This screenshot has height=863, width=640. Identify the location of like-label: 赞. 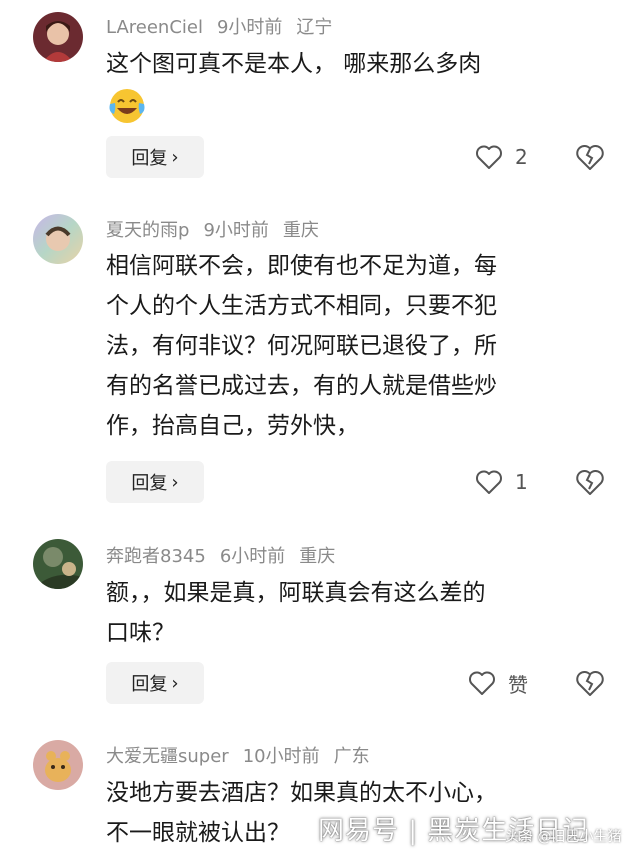
(518, 684).